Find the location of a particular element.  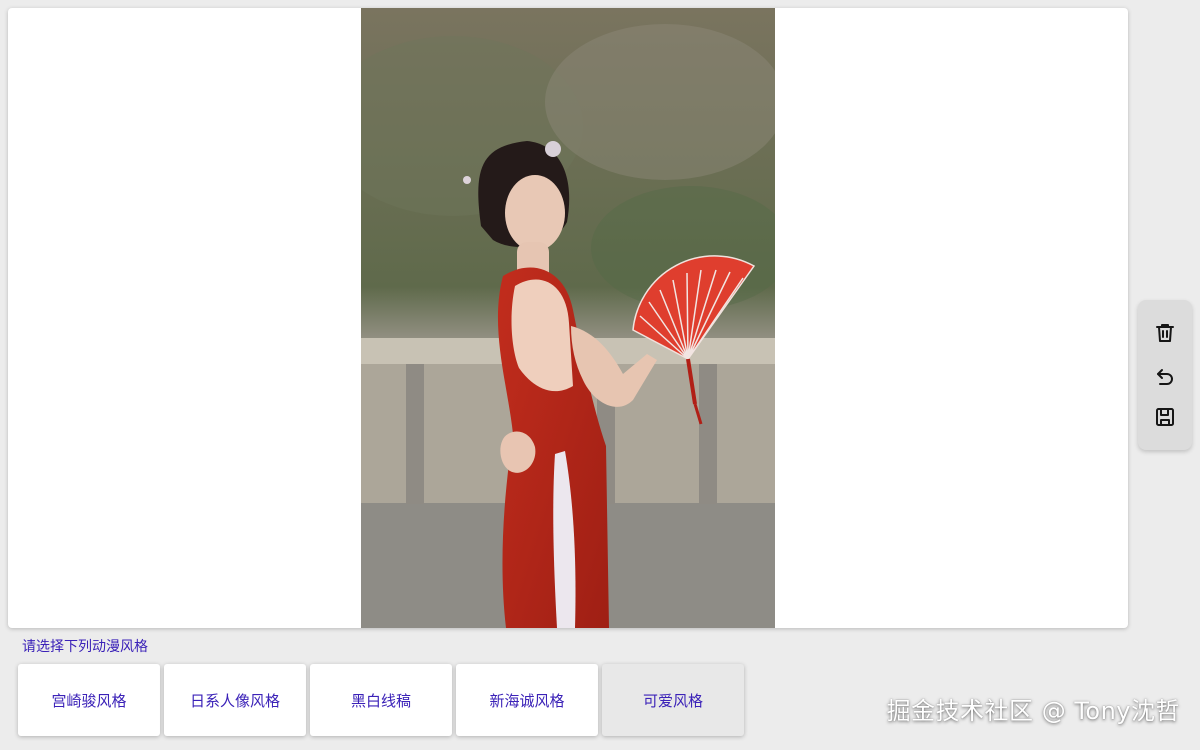

anime-style-options: 宫崎骏风格 日系人像风格 黑白线稿 新海诚风格 可爱风格 is located at coordinates (381, 700).